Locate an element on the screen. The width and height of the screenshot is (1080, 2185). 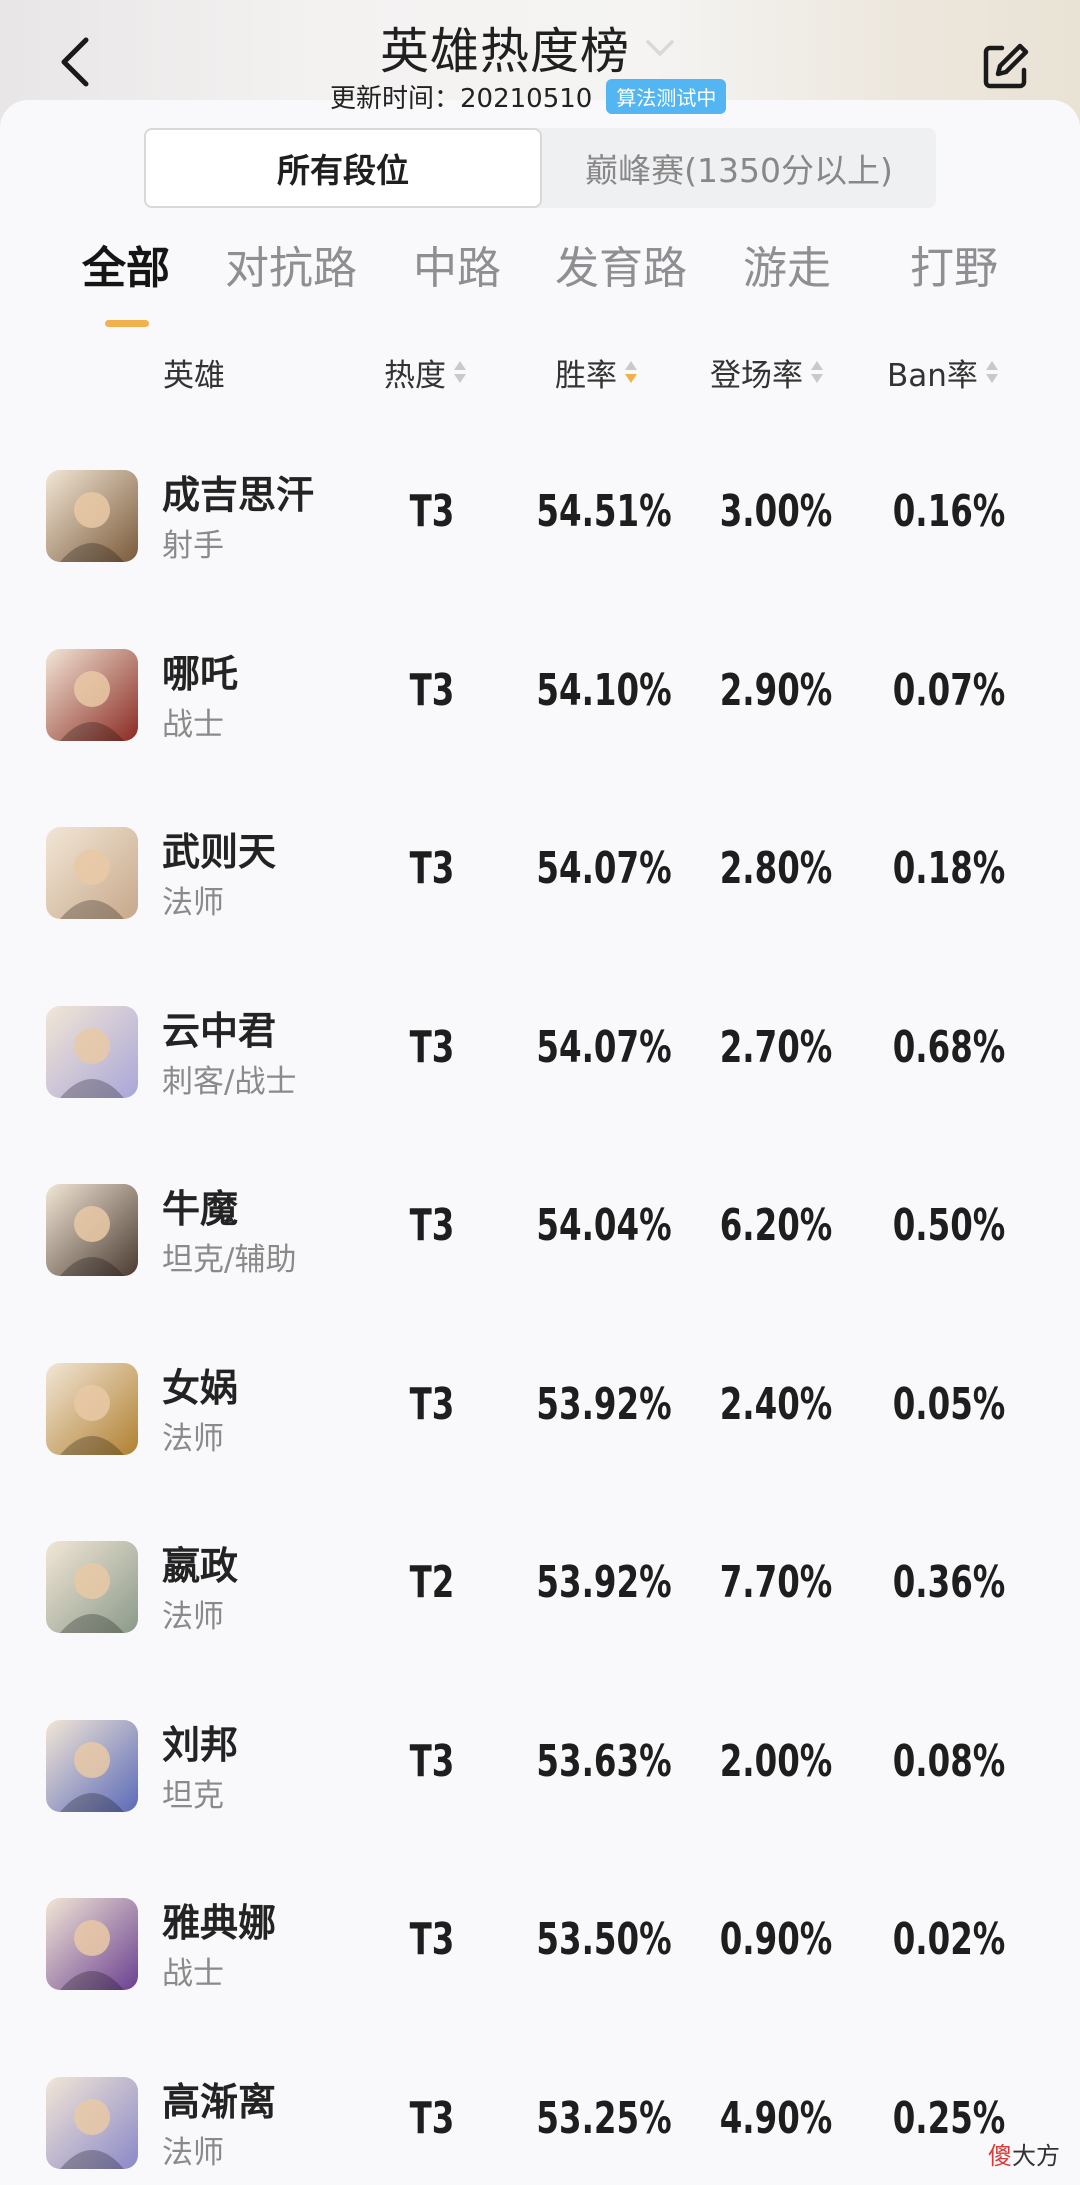
edit-icon is located at coordinates (1006, 66).